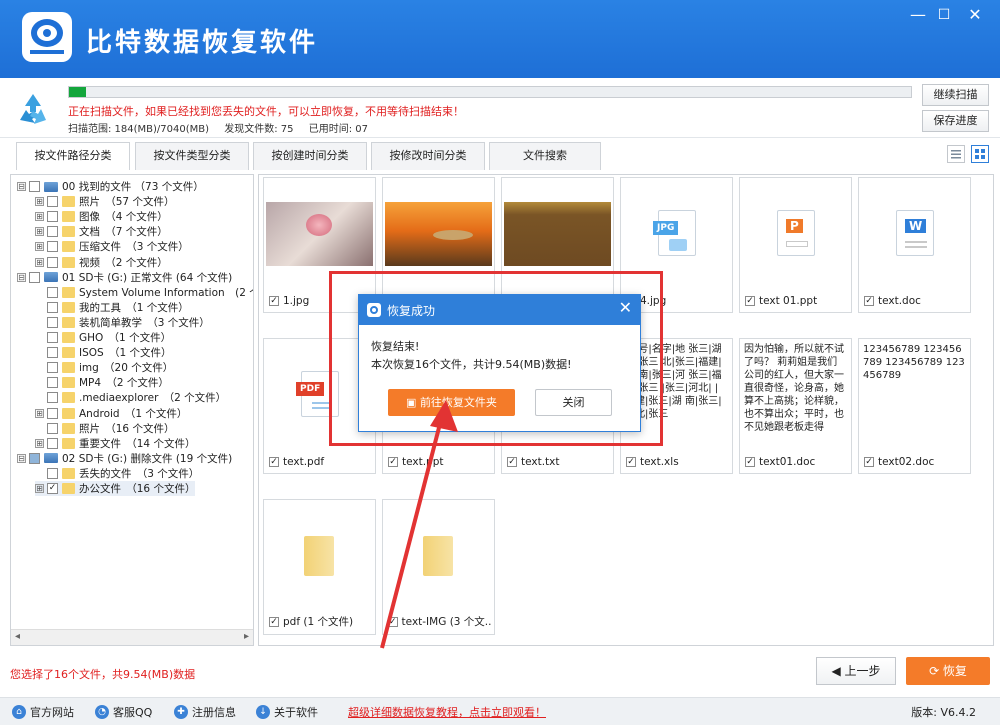 The image size is (1000, 725). Describe the element at coordinates (545, 156) in the screenshot. I see `tab-file-search: 文件搜索` at that location.